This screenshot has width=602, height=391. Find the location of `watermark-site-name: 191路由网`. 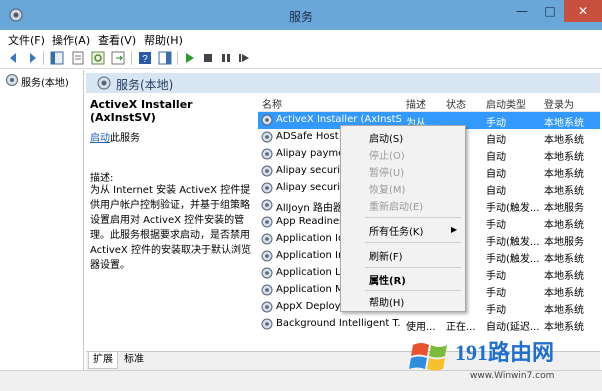

watermark-site-name: 191路由网 is located at coordinates (505, 352).